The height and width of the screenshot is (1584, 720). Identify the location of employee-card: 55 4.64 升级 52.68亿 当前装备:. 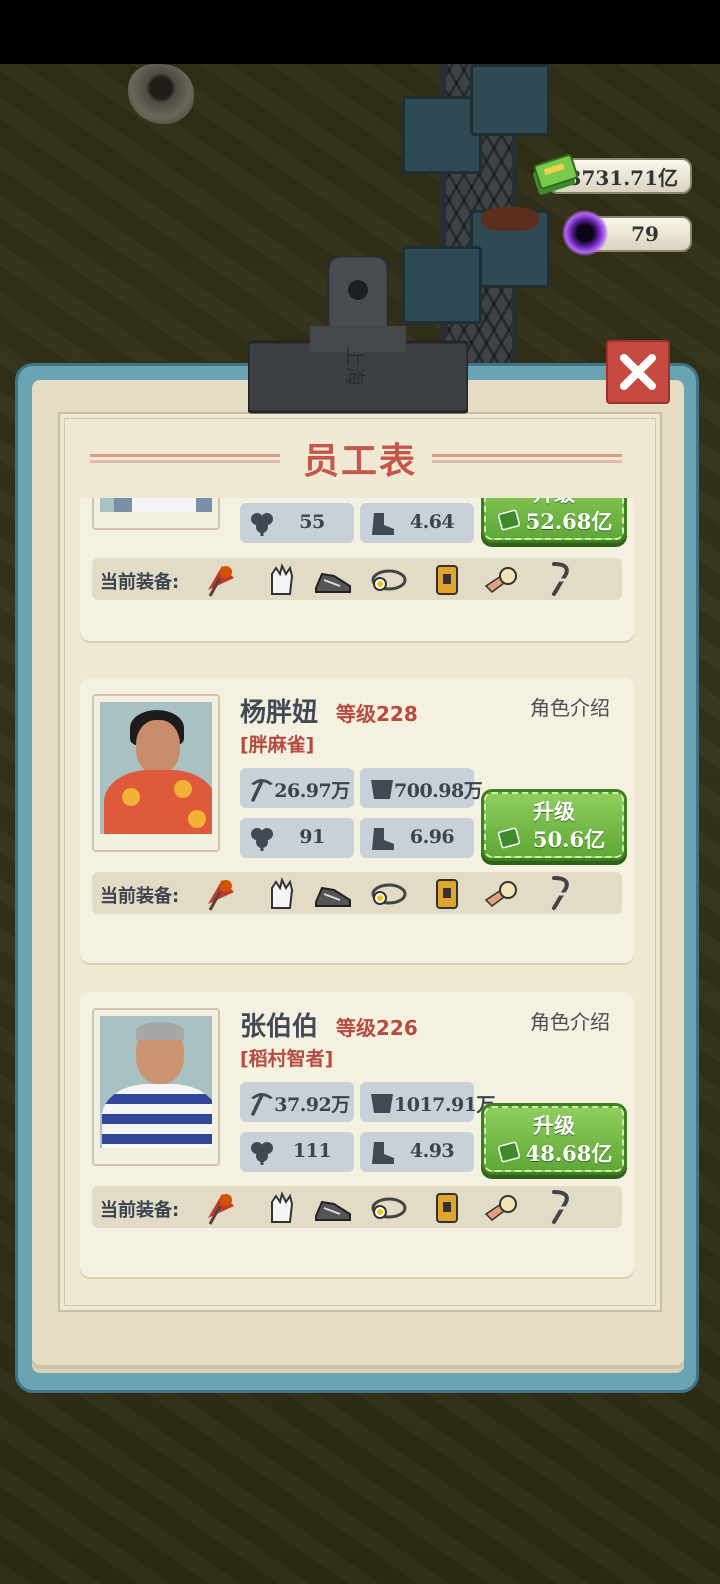
(357, 569).